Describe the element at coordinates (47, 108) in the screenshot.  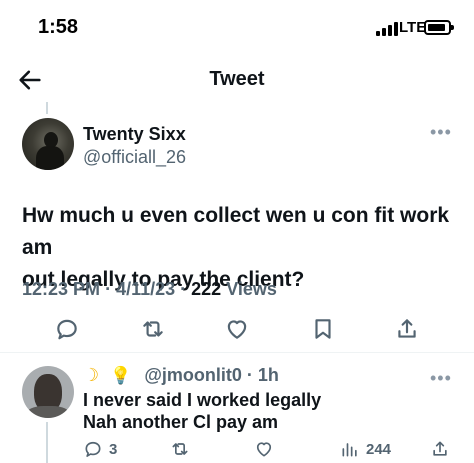
I see `thread-line` at that location.